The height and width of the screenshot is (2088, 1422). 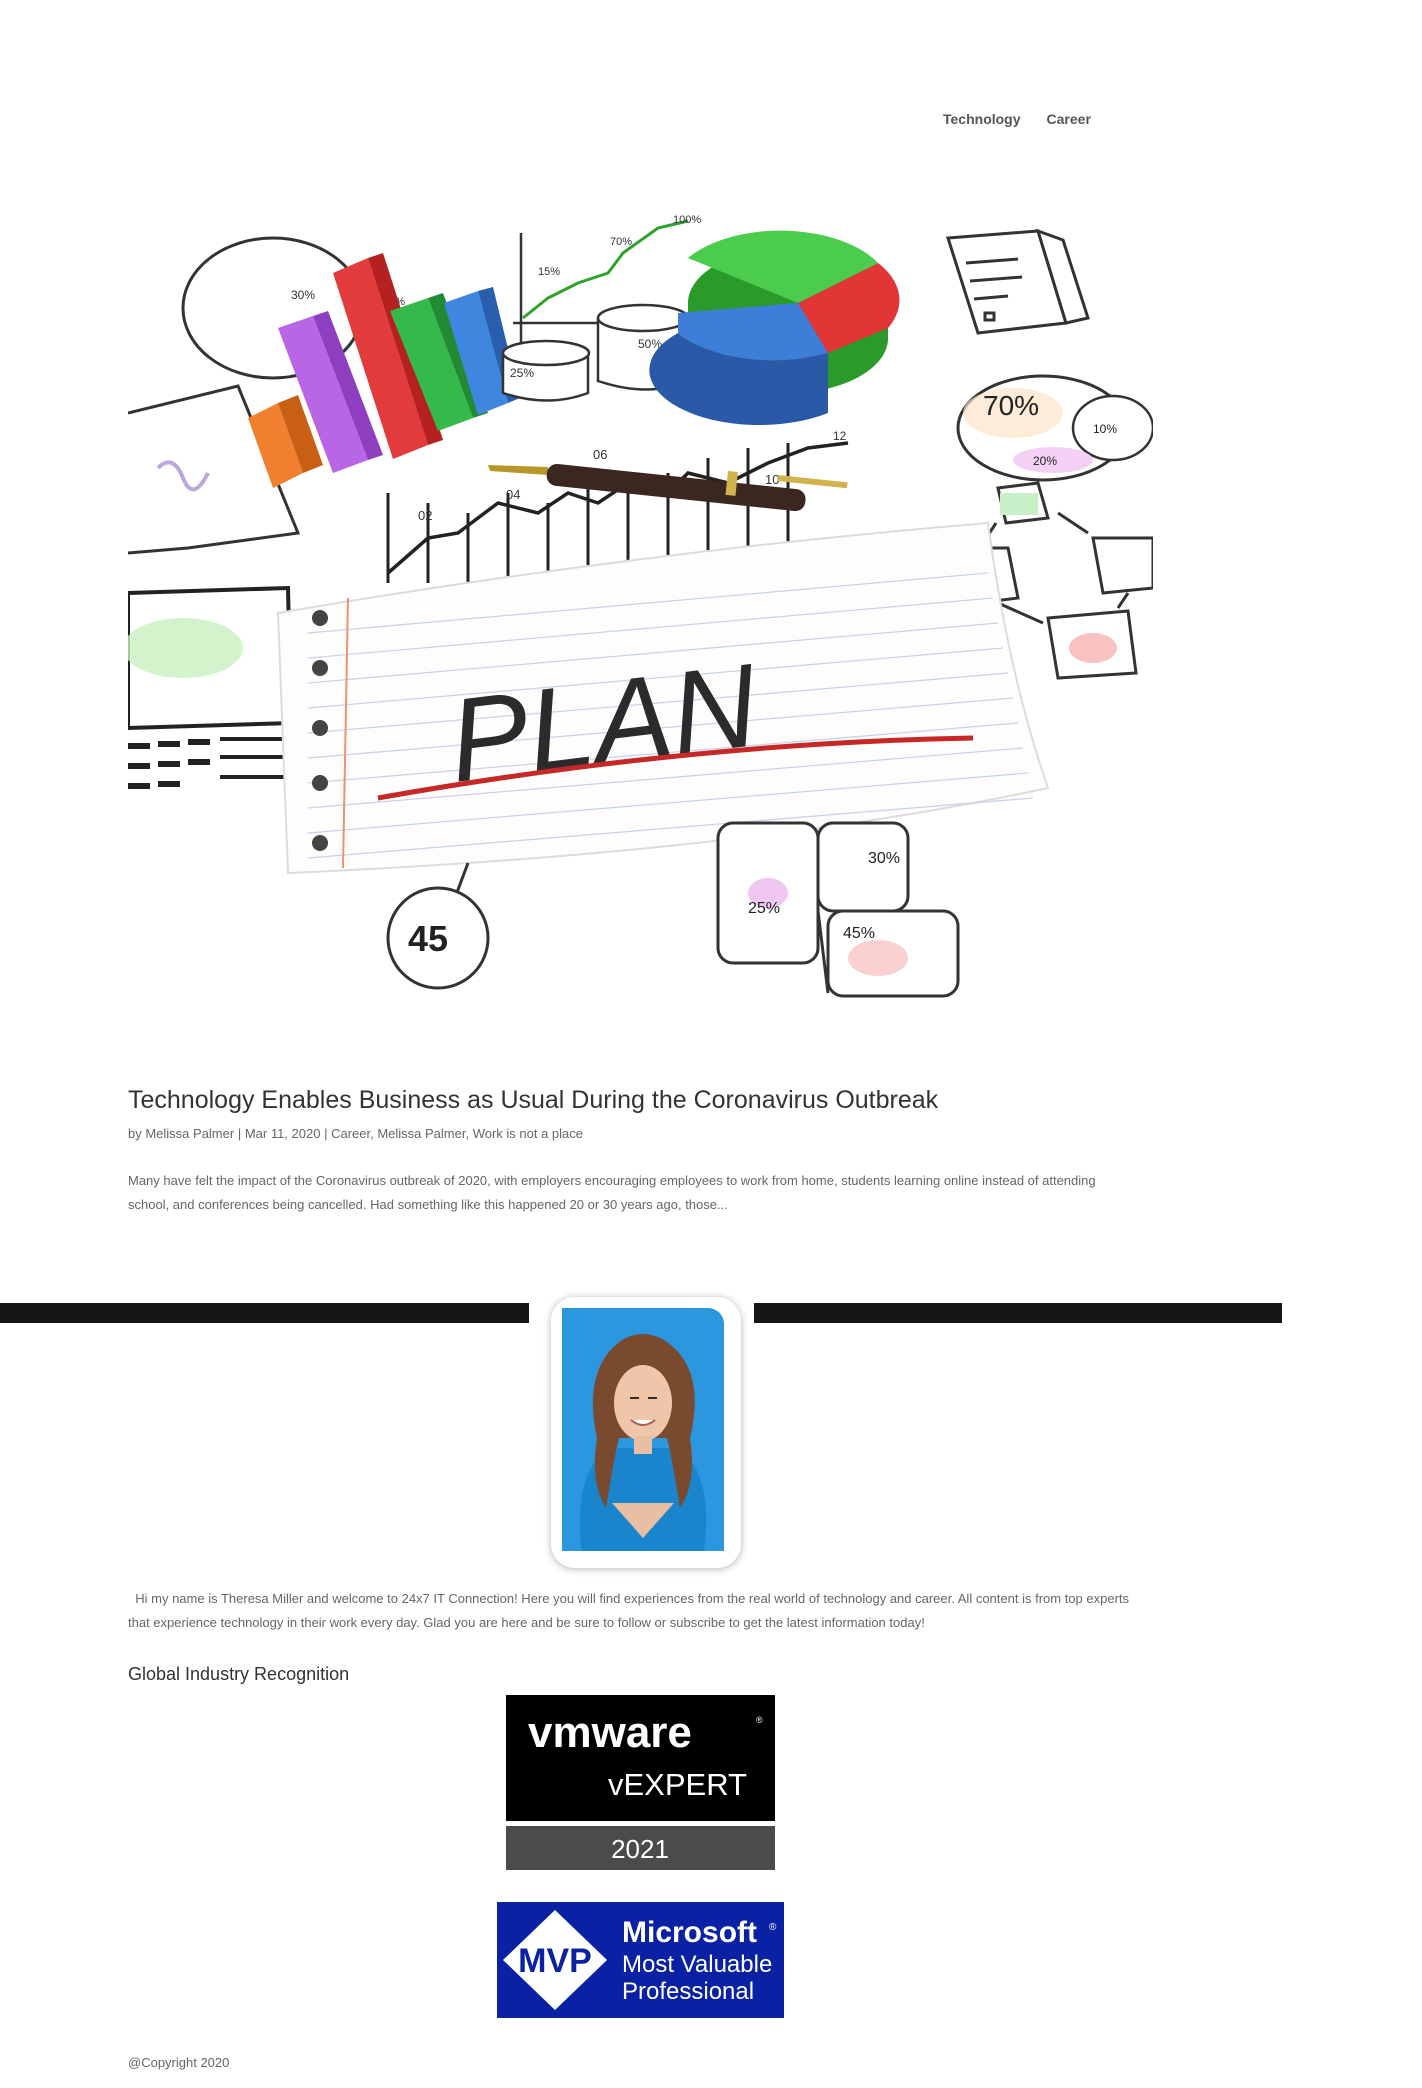 I want to click on profile-photo, so click(x=643, y=1429).